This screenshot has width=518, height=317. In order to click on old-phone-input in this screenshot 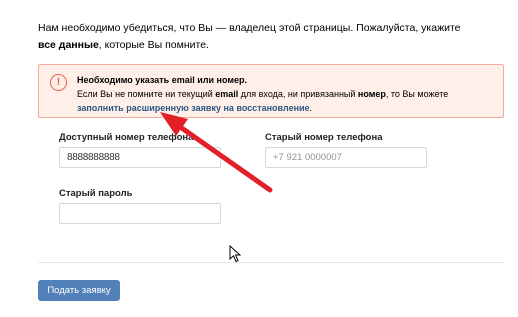, I will do `click(346, 157)`.